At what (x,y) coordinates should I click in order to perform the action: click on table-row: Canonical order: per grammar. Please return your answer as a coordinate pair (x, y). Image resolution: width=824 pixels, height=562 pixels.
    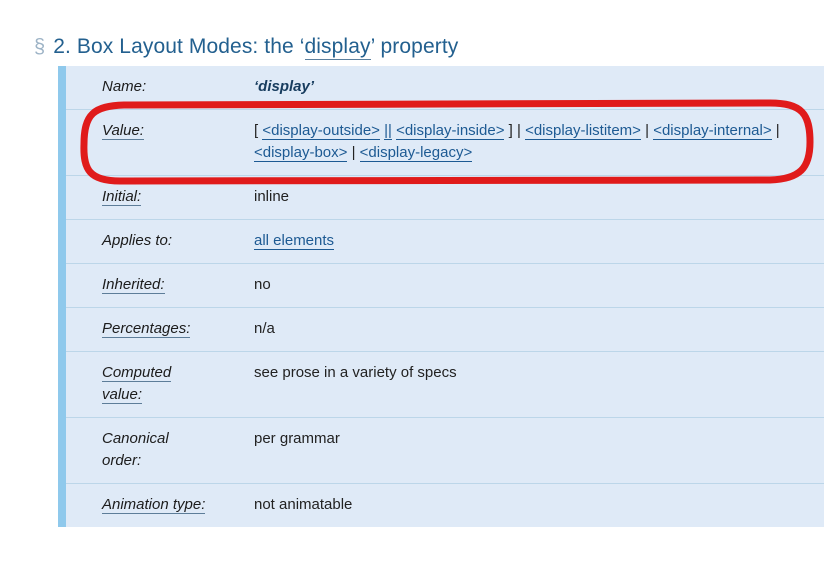
    Looking at the image, I should click on (445, 450).